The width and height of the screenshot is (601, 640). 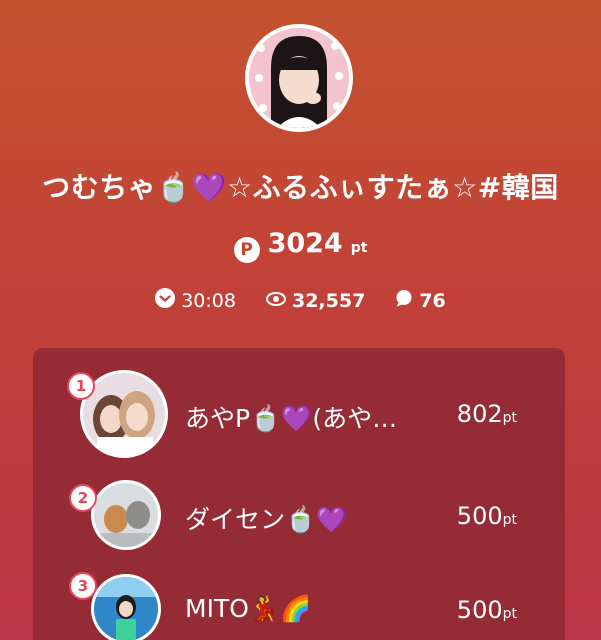 I want to click on ranking-row: 1 あやP🍵💜(あや… 802pt, so click(x=299, y=413).